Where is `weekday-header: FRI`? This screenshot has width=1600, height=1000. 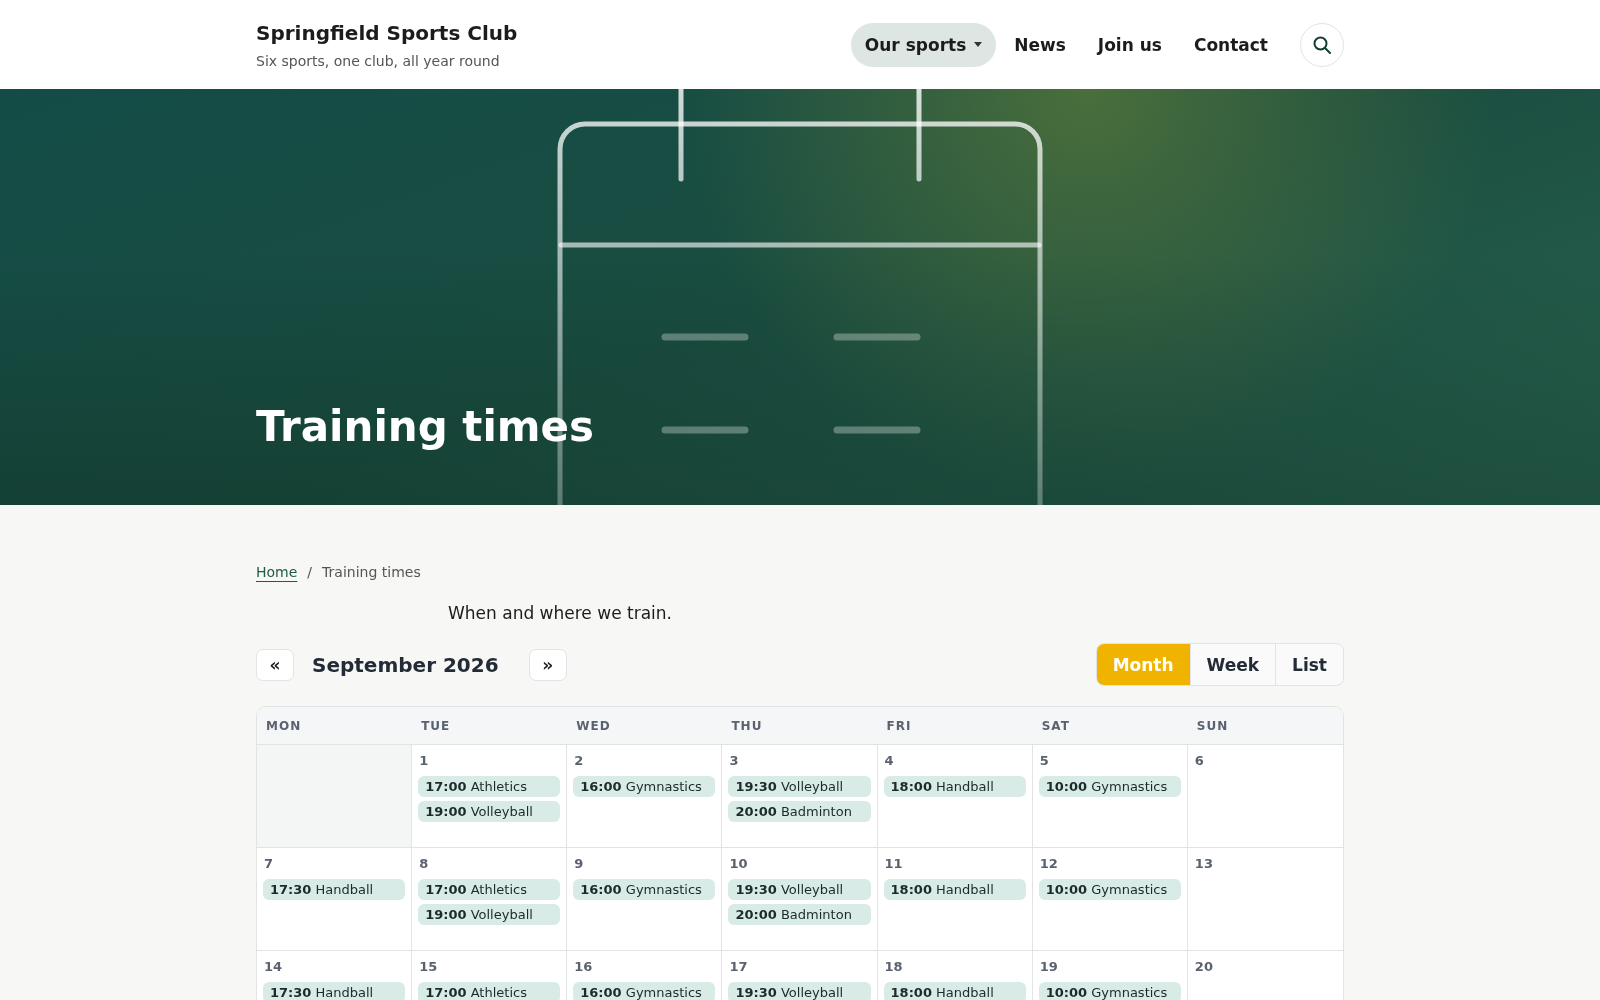 weekday-header: FRI is located at coordinates (955, 726).